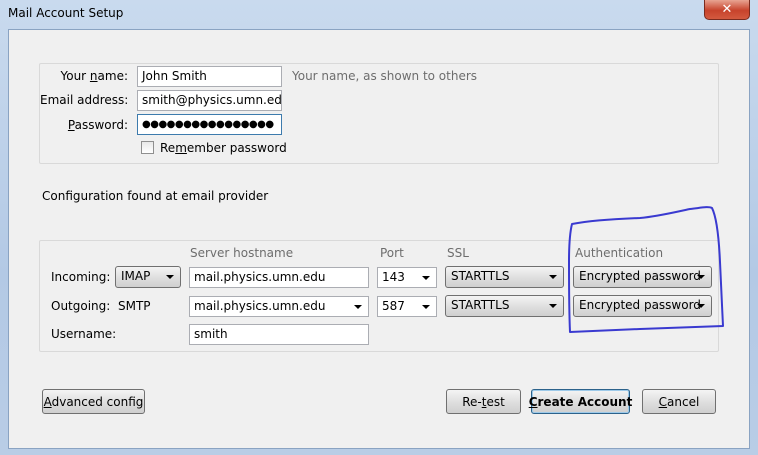  I want to click on annotation-box, so click(646, 269).